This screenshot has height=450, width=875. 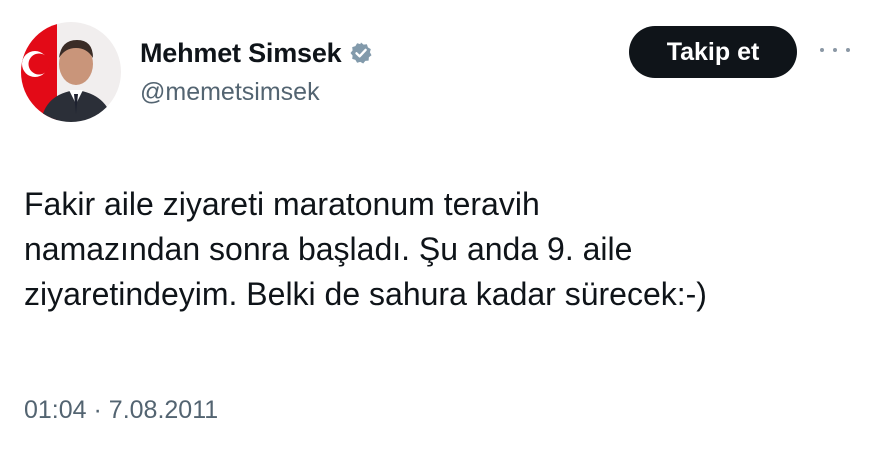 What do you see at coordinates (71, 72) in the screenshot?
I see `avatar` at bounding box center [71, 72].